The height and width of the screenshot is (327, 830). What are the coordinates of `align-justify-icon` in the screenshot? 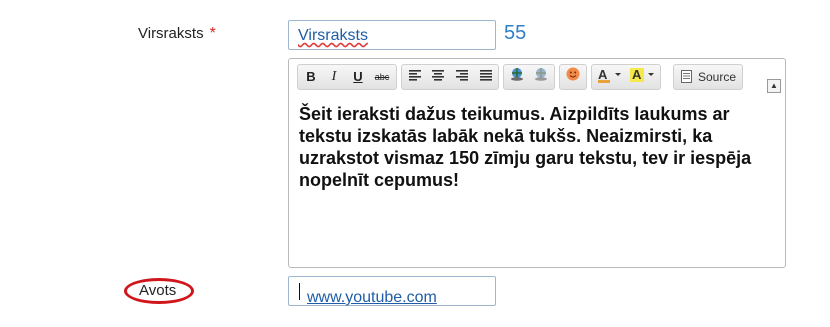 It's located at (486, 75).